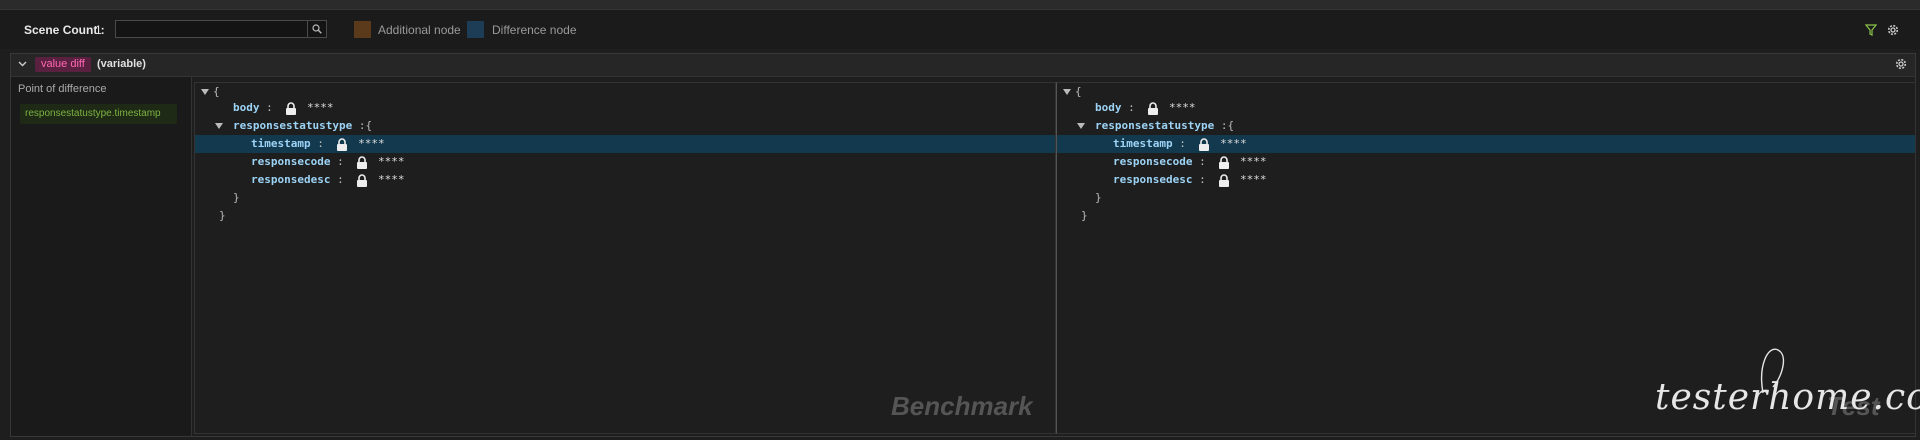  I want to click on panel-header: value diff (variable), so click(963, 65).